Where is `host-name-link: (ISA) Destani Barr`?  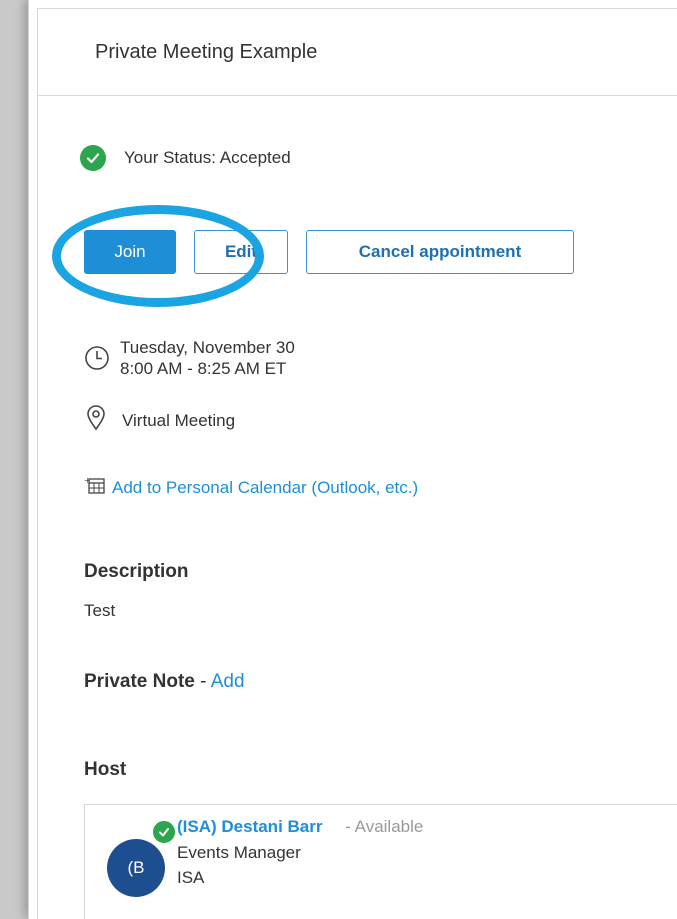 host-name-link: (ISA) Destani Barr is located at coordinates (249, 826).